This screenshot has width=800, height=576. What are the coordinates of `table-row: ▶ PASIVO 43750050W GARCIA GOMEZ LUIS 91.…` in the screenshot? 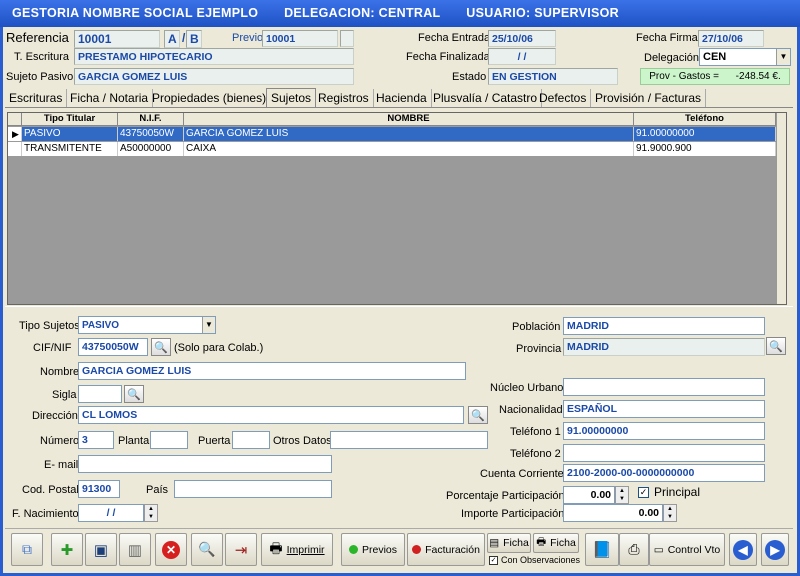 It's located at (392, 134).